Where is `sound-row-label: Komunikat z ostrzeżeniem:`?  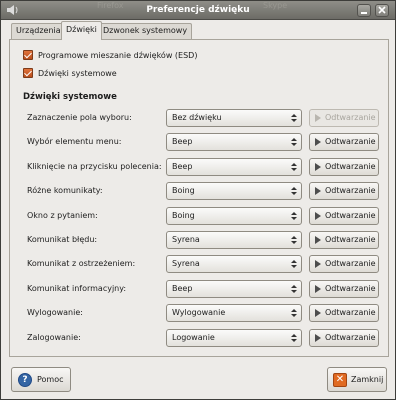
sound-row-label: Komunikat z ostrzeżeniem: is located at coordinates (81, 263).